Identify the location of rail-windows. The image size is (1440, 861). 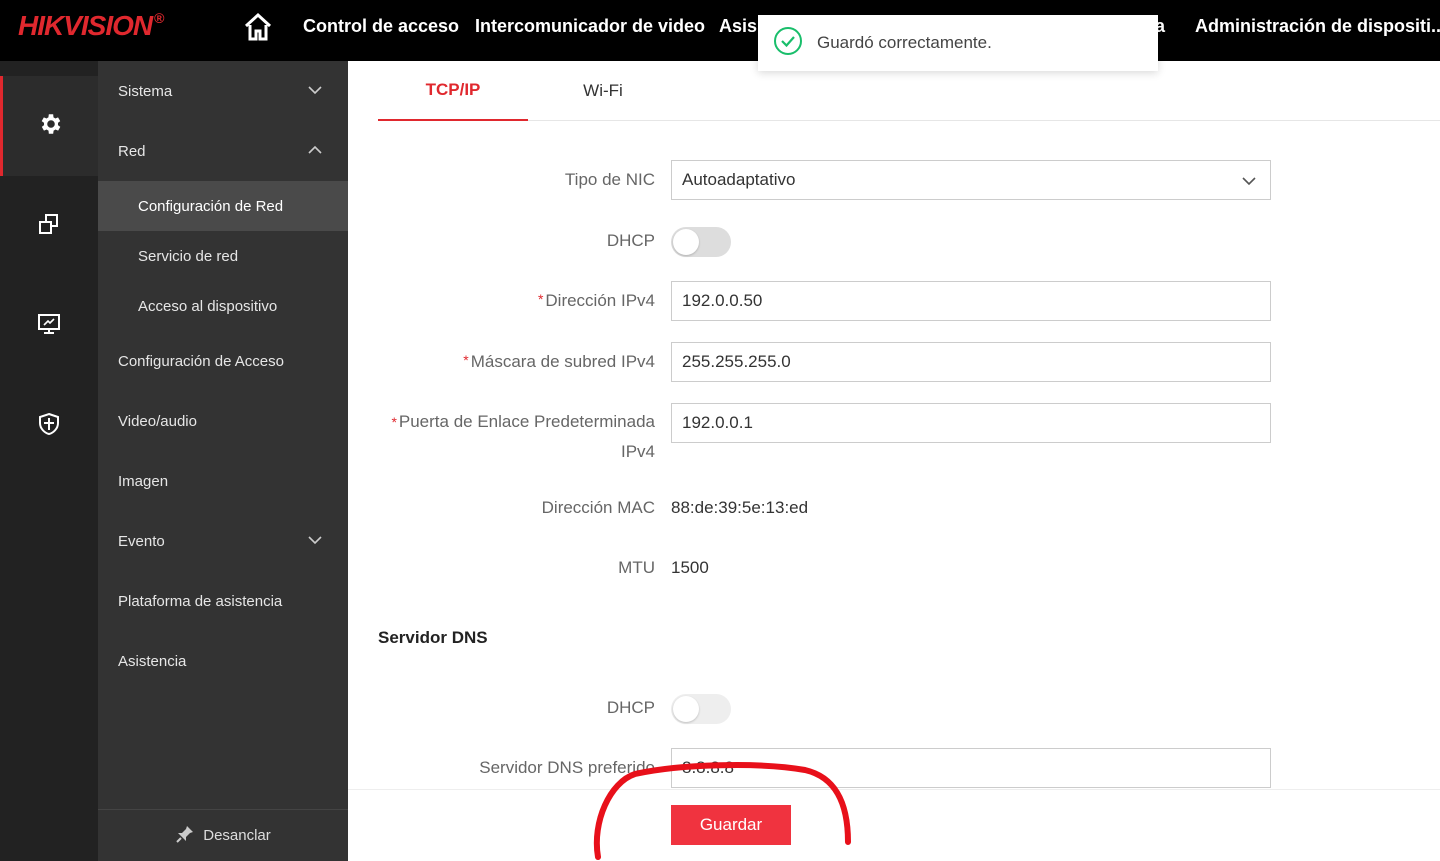
(49, 226).